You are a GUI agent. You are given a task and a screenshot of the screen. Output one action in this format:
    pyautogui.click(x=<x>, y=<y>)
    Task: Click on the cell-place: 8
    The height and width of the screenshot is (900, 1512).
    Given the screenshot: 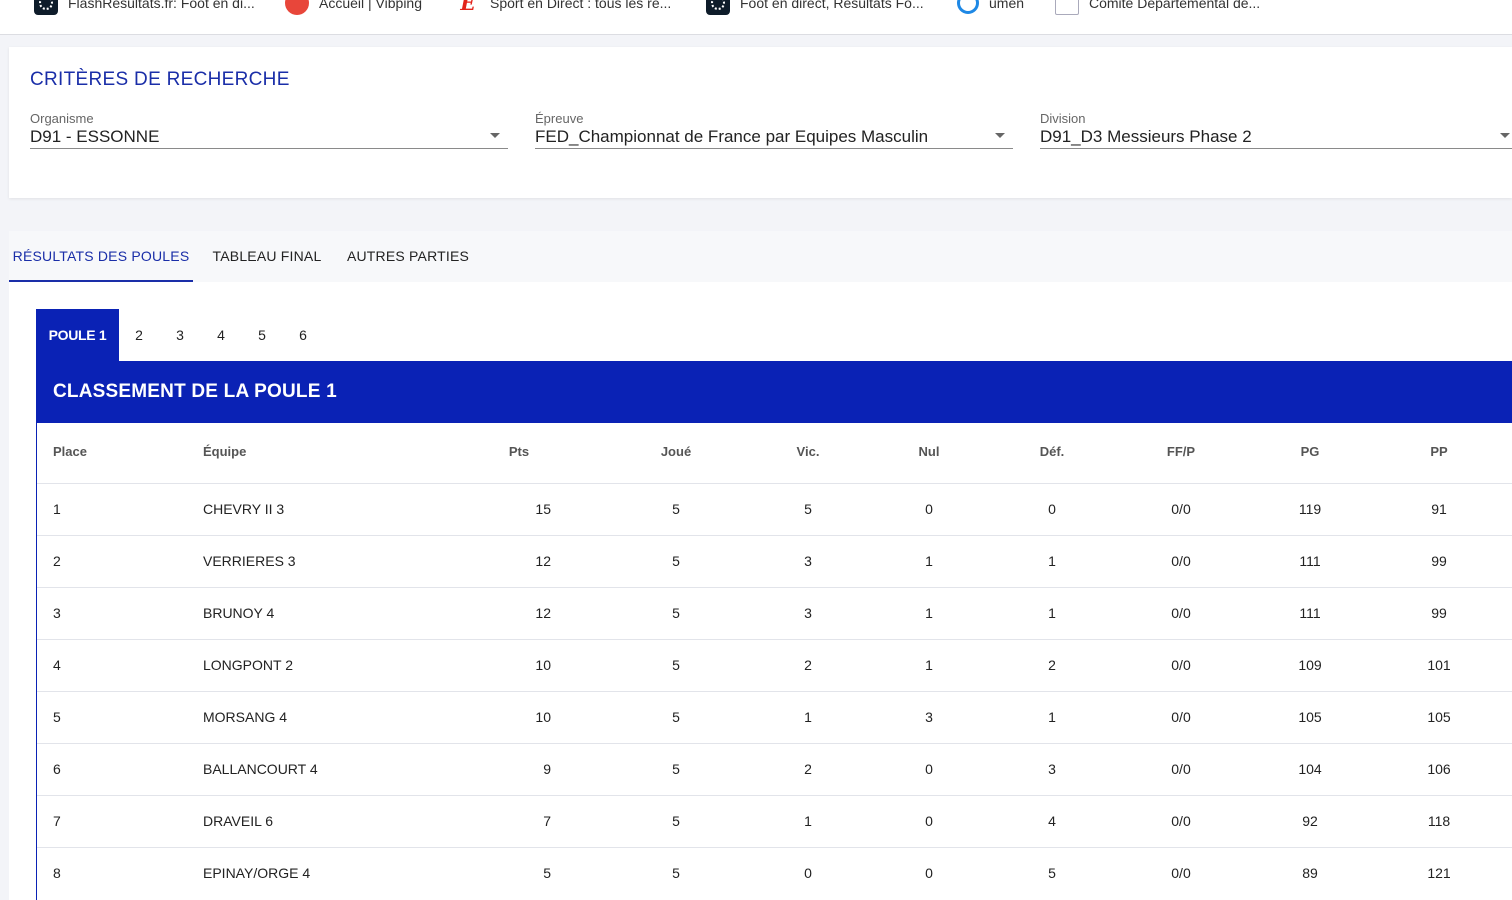 What is the action you would take?
    pyautogui.click(x=57, y=873)
    